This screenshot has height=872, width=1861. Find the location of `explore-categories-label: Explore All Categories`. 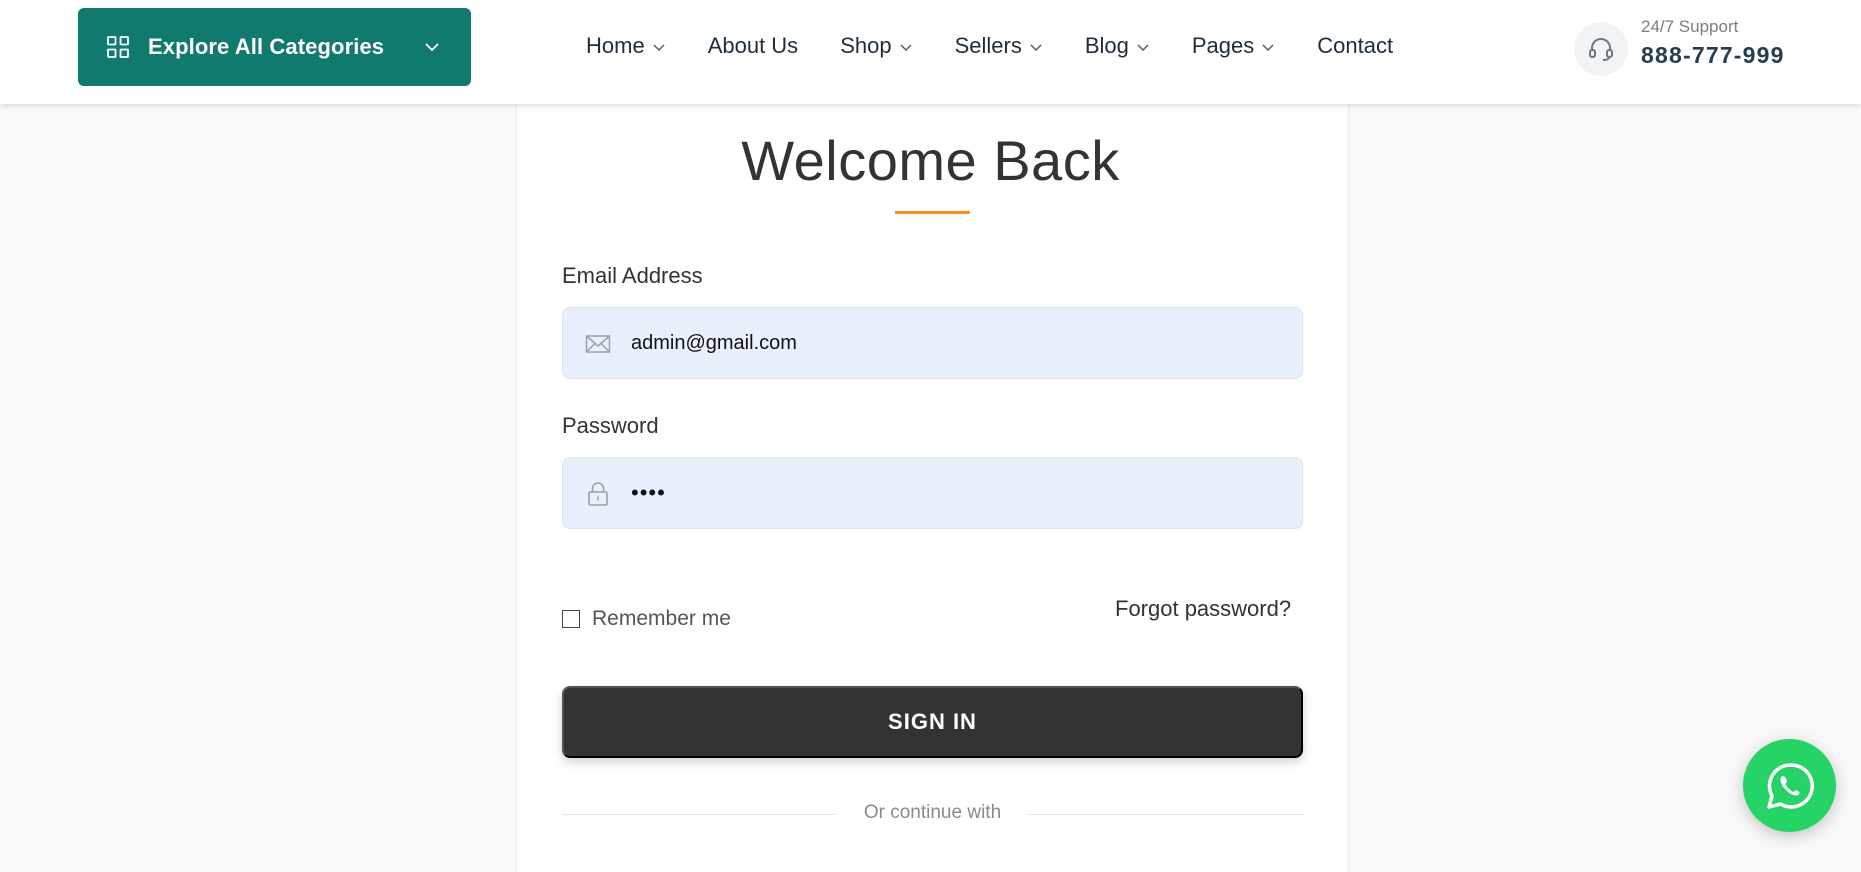

explore-categories-label: Explore All Categories is located at coordinates (266, 46).